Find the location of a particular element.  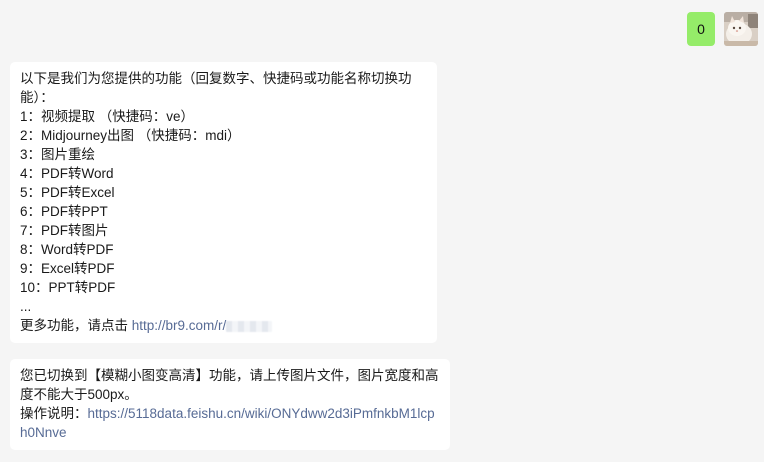

feature-item: 1：视频提取 （快捷码：ve） is located at coordinates (107, 116).